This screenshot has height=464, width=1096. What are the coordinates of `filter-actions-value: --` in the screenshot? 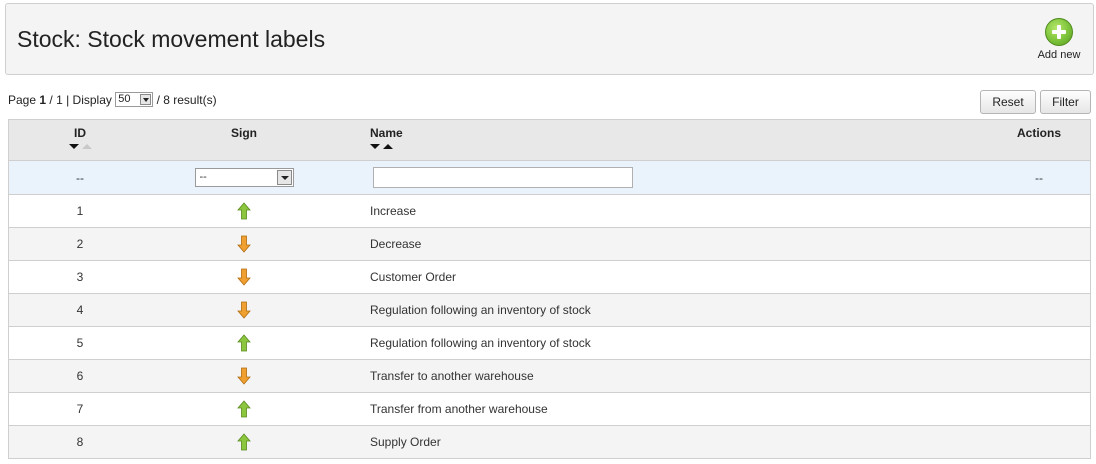 It's located at (1039, 177).